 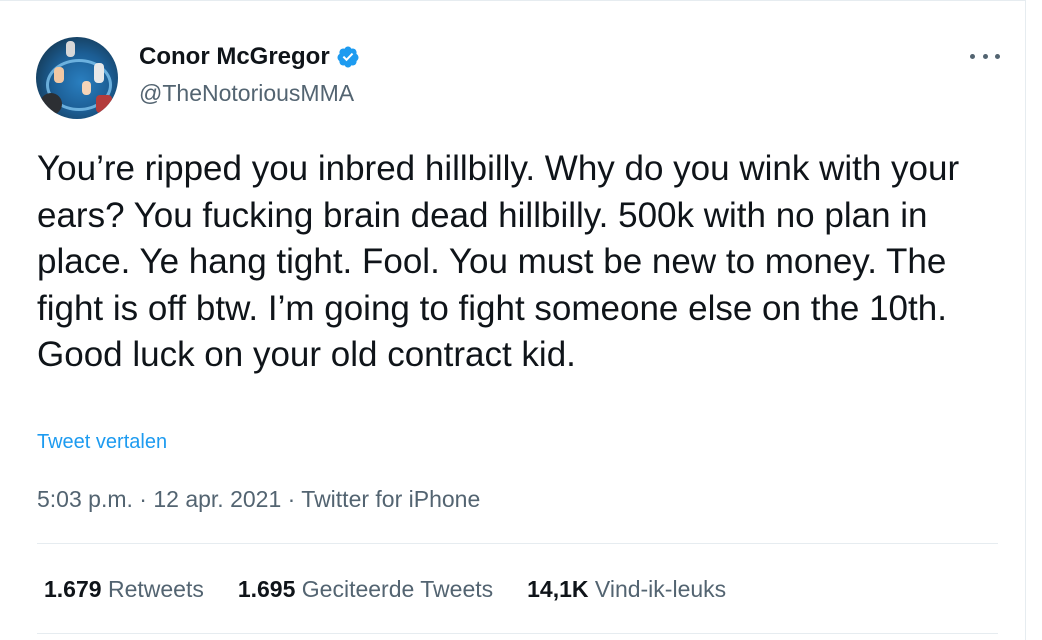 I want to click on quote-tweets-stat: 1.695 Geciteerde Tweets, so click(x=365, y=589).